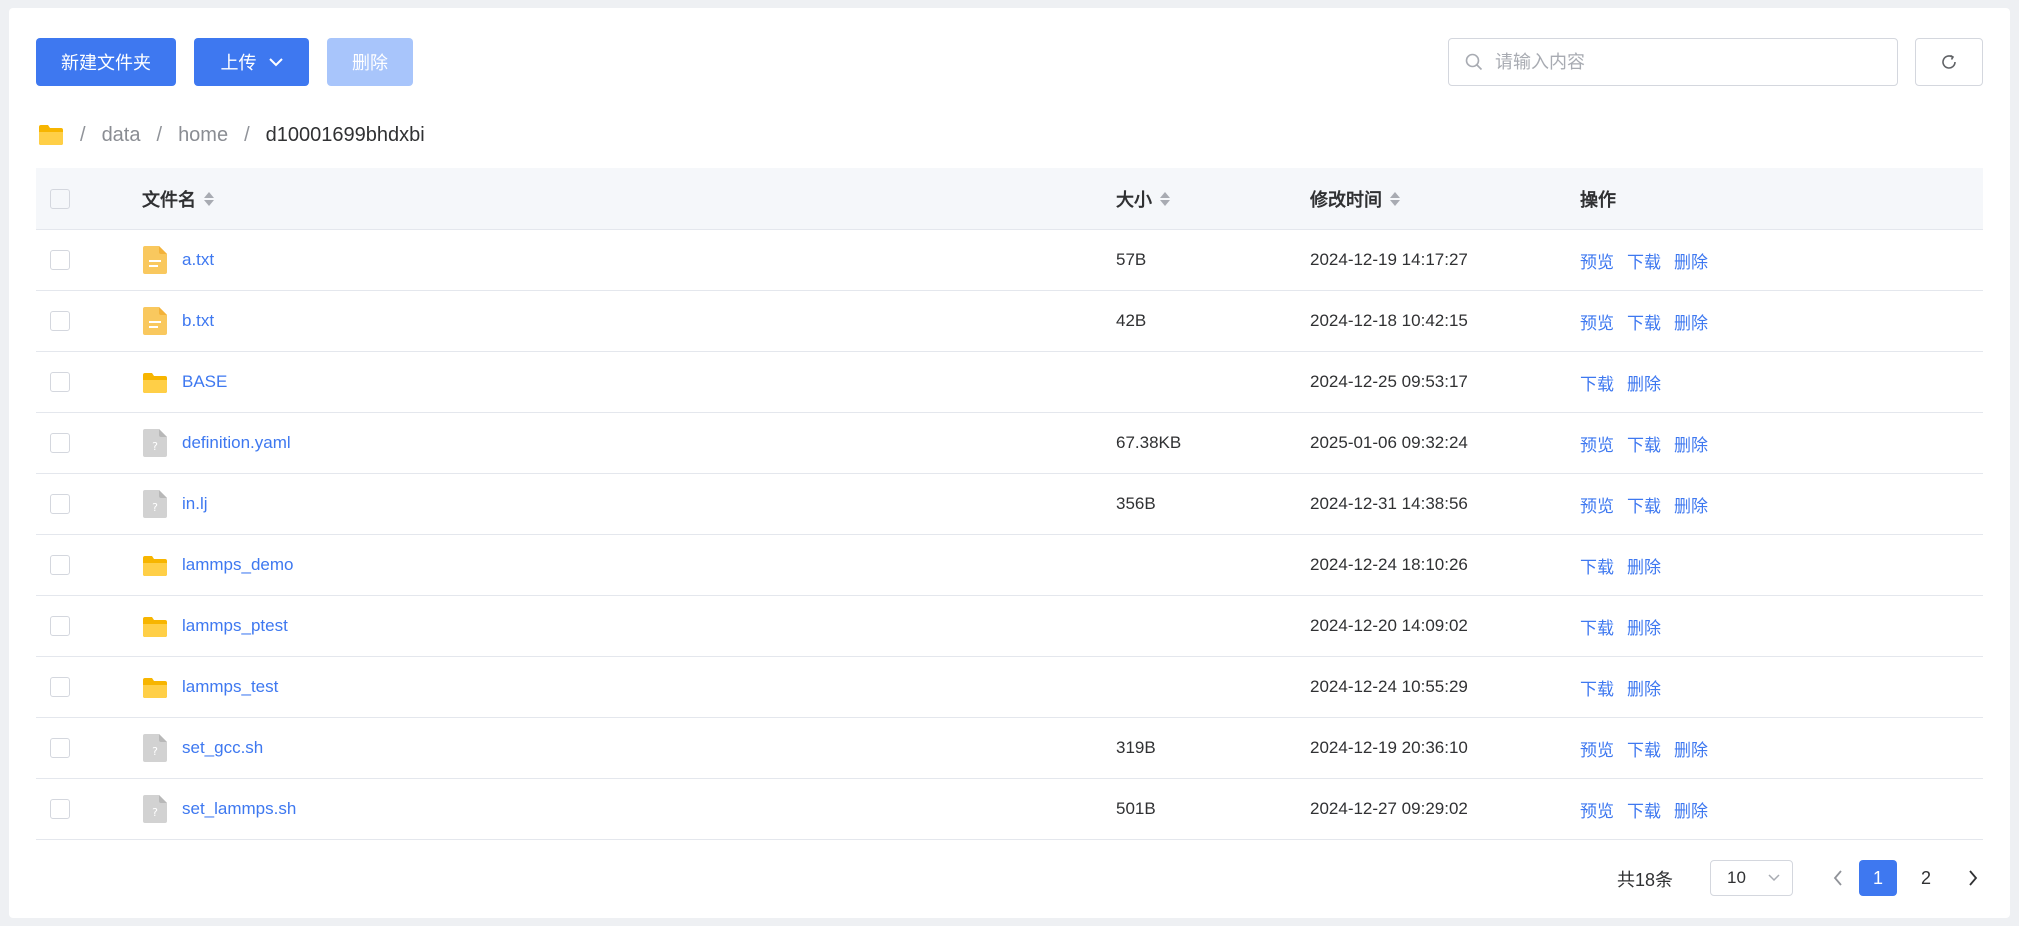 The height and width of the screenshot is (926, 2019). Describe the element at coordinates (60, 198) in the screenshot. I see `select-all-checkbox` at that location.